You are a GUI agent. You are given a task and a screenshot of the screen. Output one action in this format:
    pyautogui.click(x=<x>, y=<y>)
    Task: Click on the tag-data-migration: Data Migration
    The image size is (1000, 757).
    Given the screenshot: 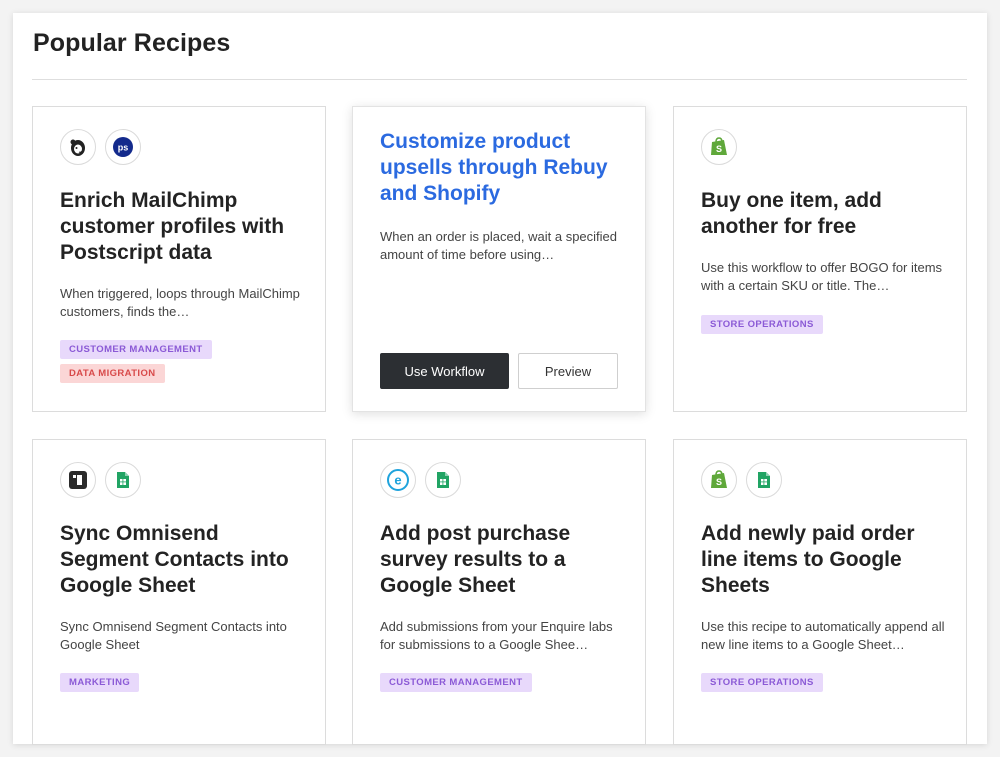 What is the action you would take?
    pyautogui.click(x=112, y=373)
    